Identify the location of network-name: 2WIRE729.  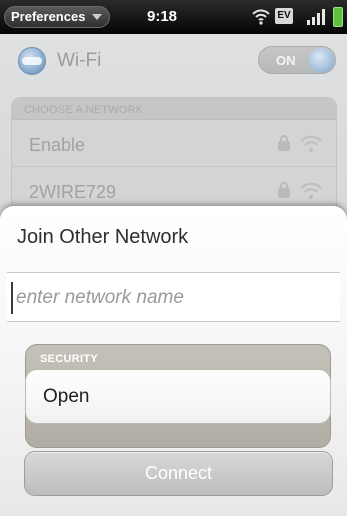
(73, 192).